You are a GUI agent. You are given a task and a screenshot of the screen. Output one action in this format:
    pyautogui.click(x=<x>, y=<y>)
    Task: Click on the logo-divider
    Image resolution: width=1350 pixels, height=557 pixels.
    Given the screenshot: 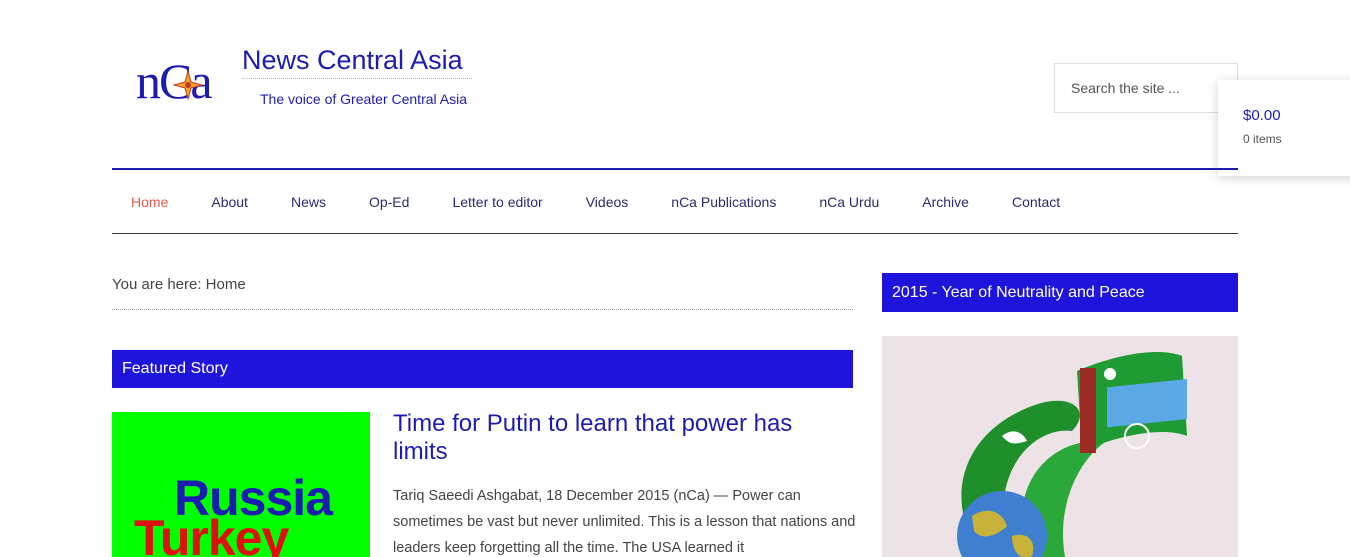 What is the action you would take?
    pyautogui.click(x=357, y=78)
    